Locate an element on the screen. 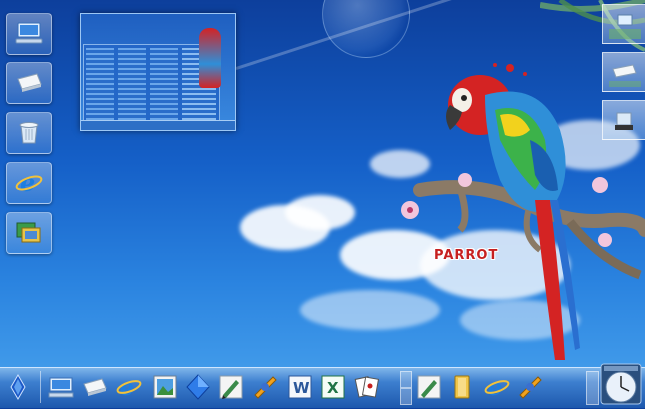 The image size is (645, 409). start-orb-icon is located at coordinates (18, 387).